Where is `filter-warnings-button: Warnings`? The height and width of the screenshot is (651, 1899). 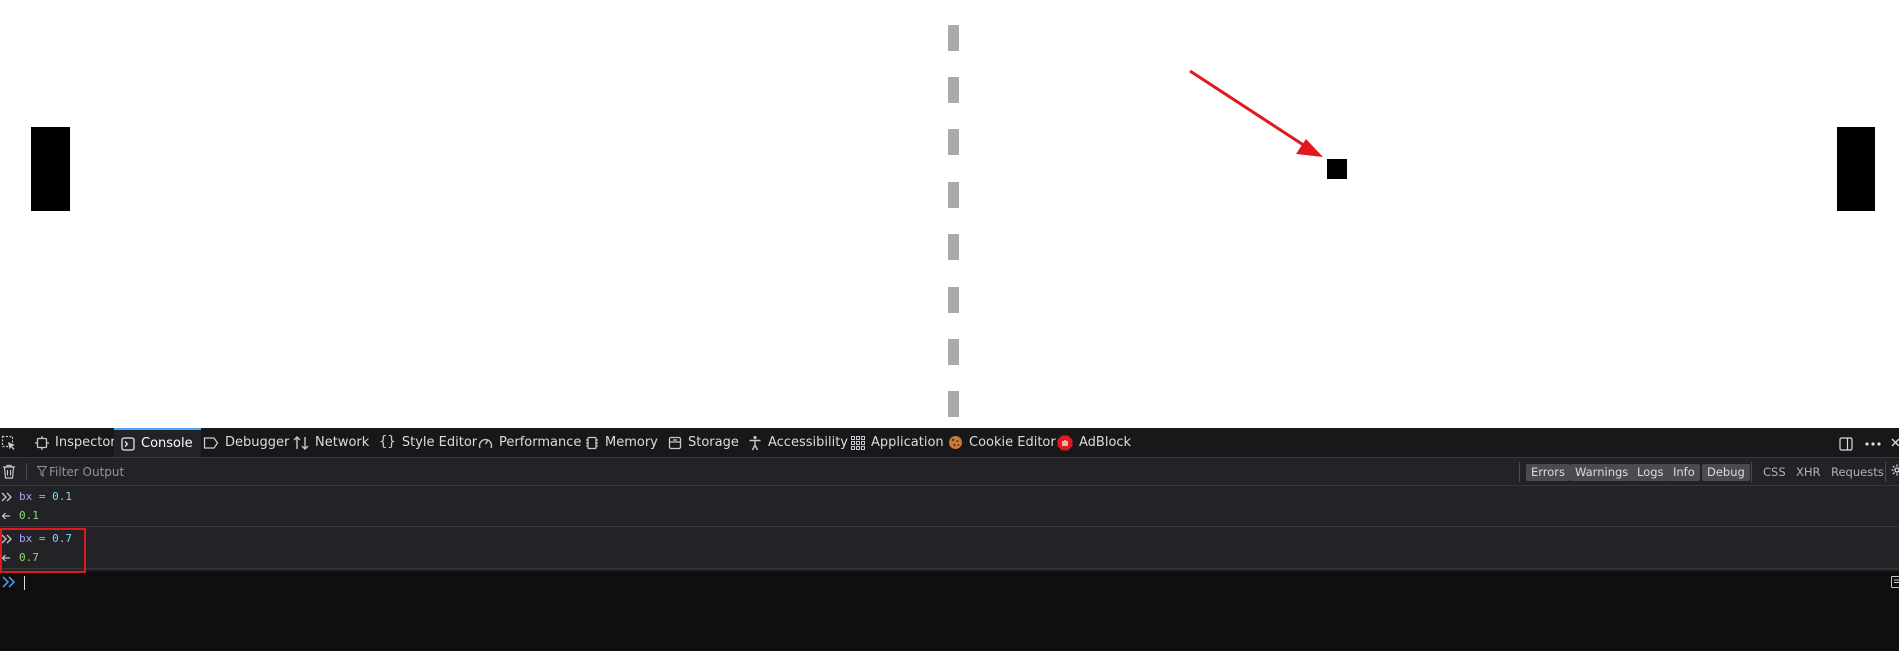
filter-warnings-button: Warnings is located at coordinates (1602, 472).